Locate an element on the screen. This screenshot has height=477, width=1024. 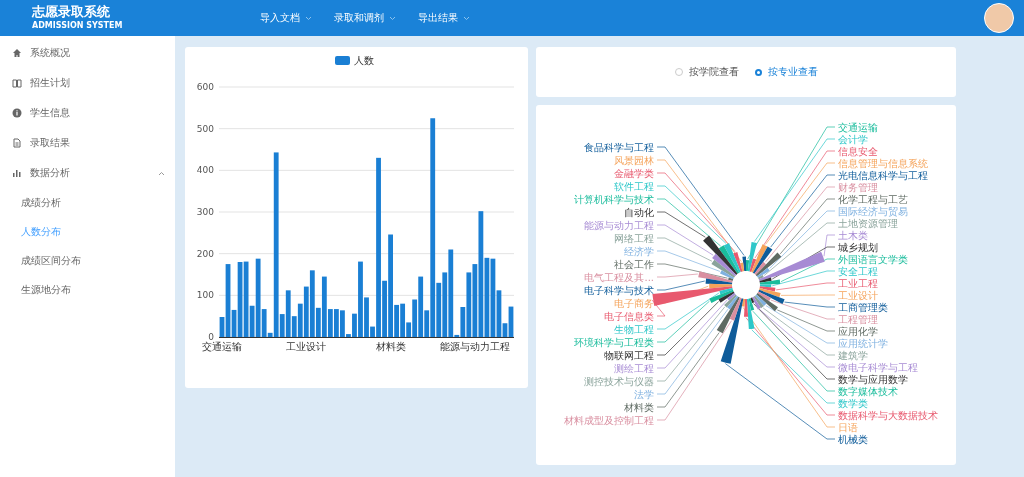
radio-option: 按专业查看 is located at coordinates (786, 72).